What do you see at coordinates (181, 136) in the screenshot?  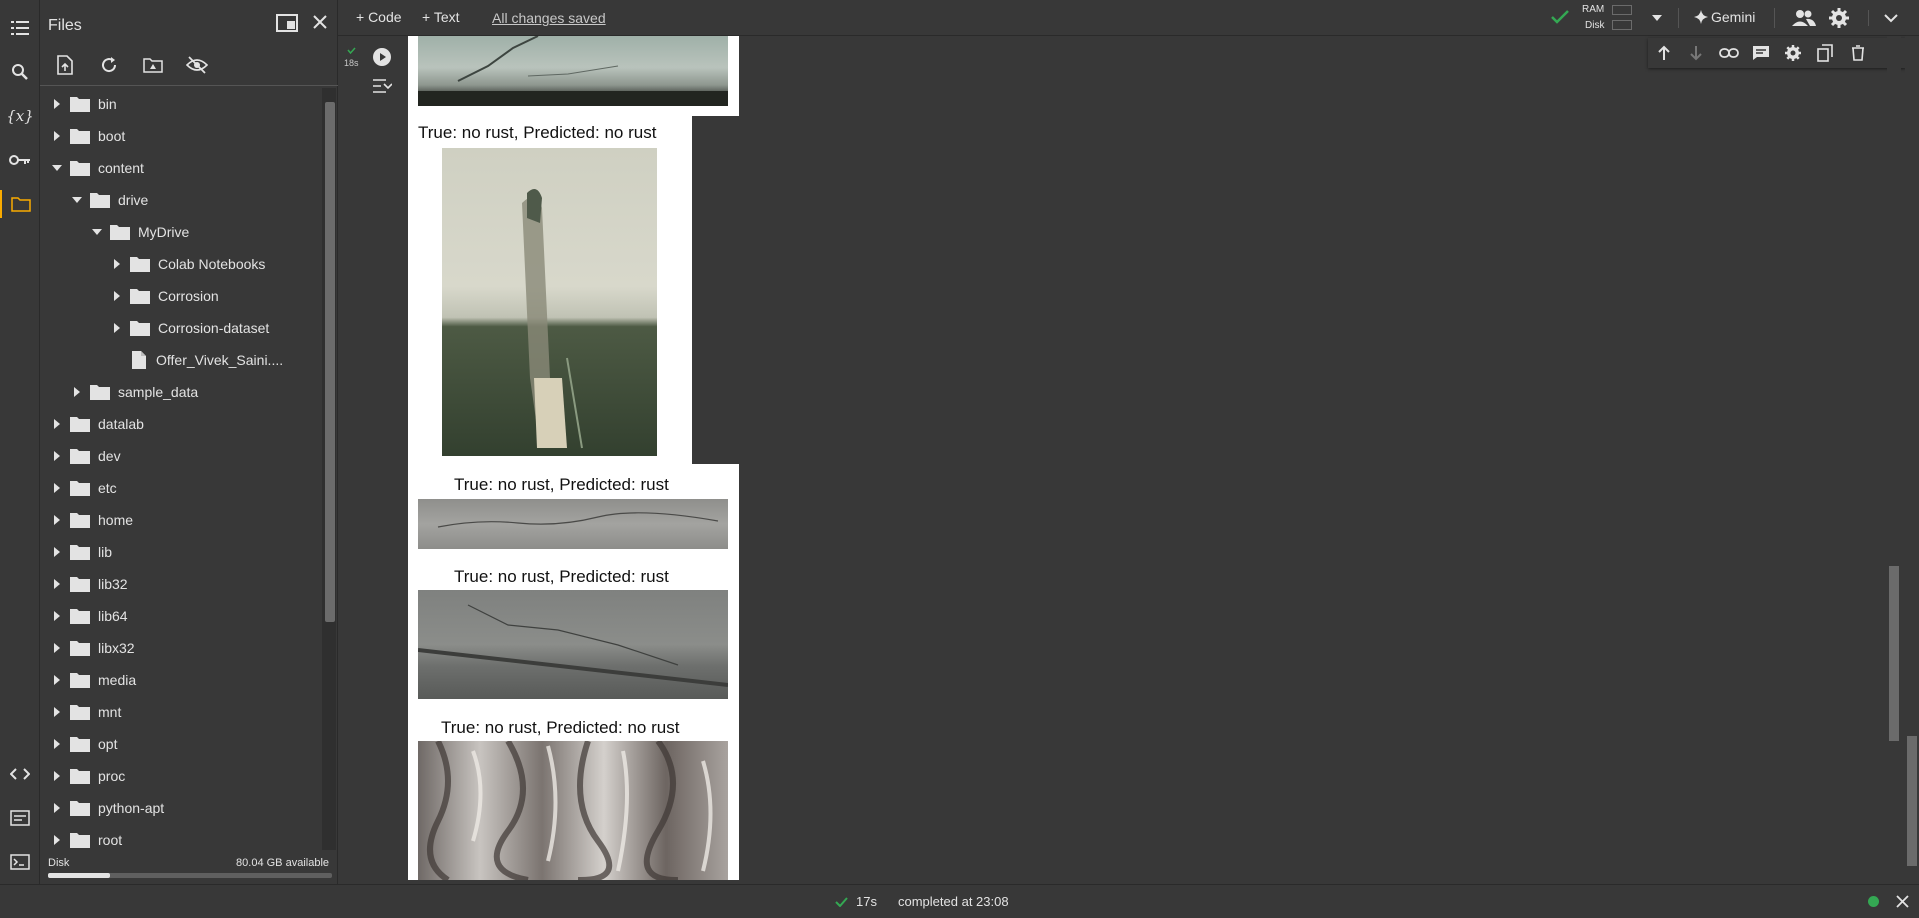 I see `folder-row: boot` at bounding box center [181, 136].